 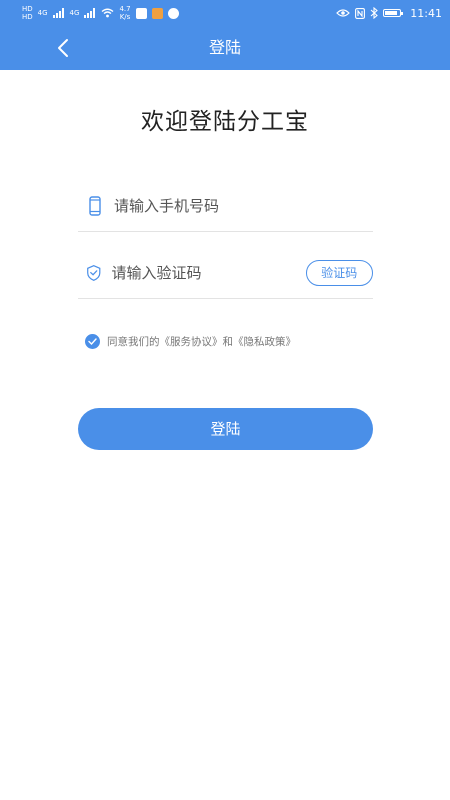 What do you see at coordinates (243, 206) in the screenshot?
I see `phone-input` at bounding box center [243, 206].